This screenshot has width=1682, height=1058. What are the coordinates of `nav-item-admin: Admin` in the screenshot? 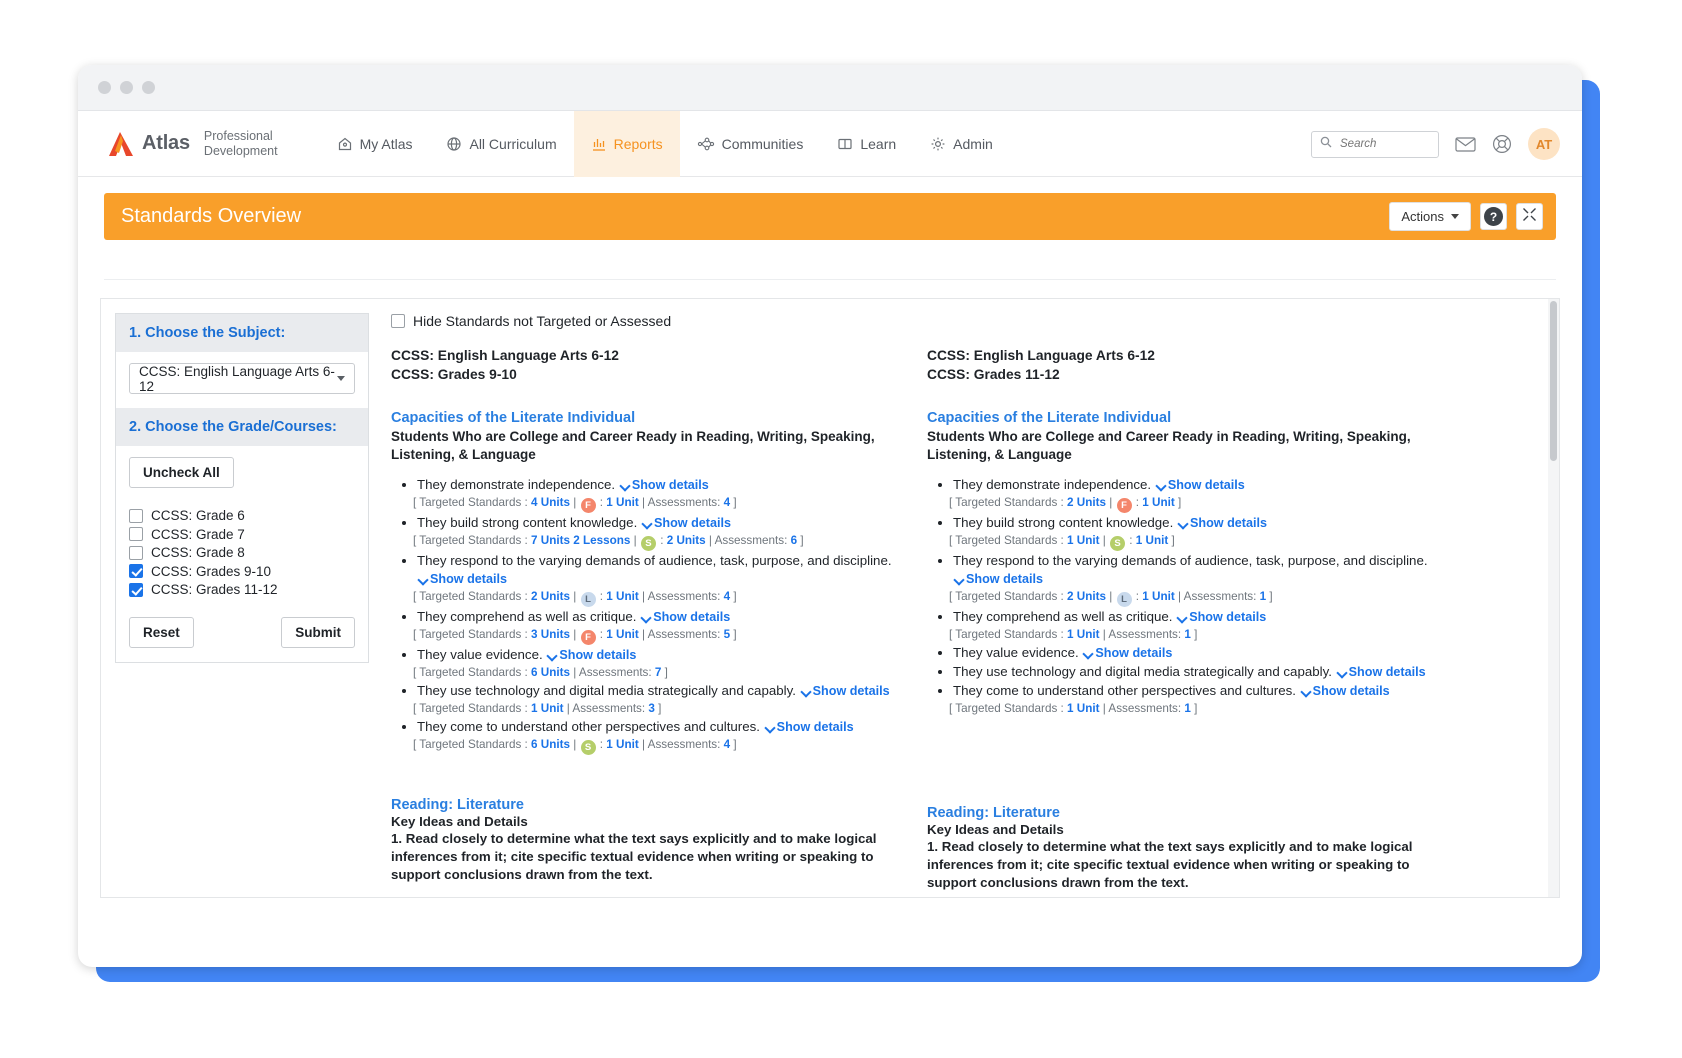 It's located at (961, 144).